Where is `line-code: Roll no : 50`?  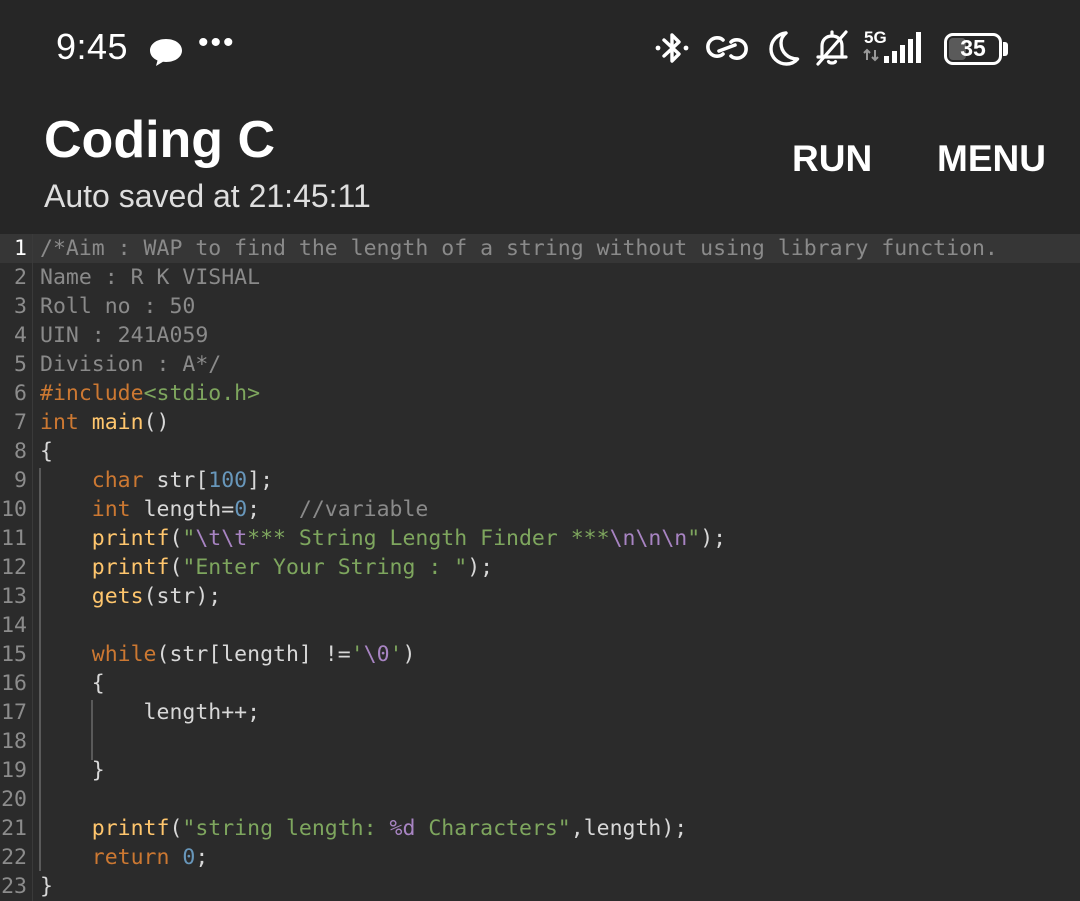 line-code: Roll no : 50 is located at coordinates (117, 306).